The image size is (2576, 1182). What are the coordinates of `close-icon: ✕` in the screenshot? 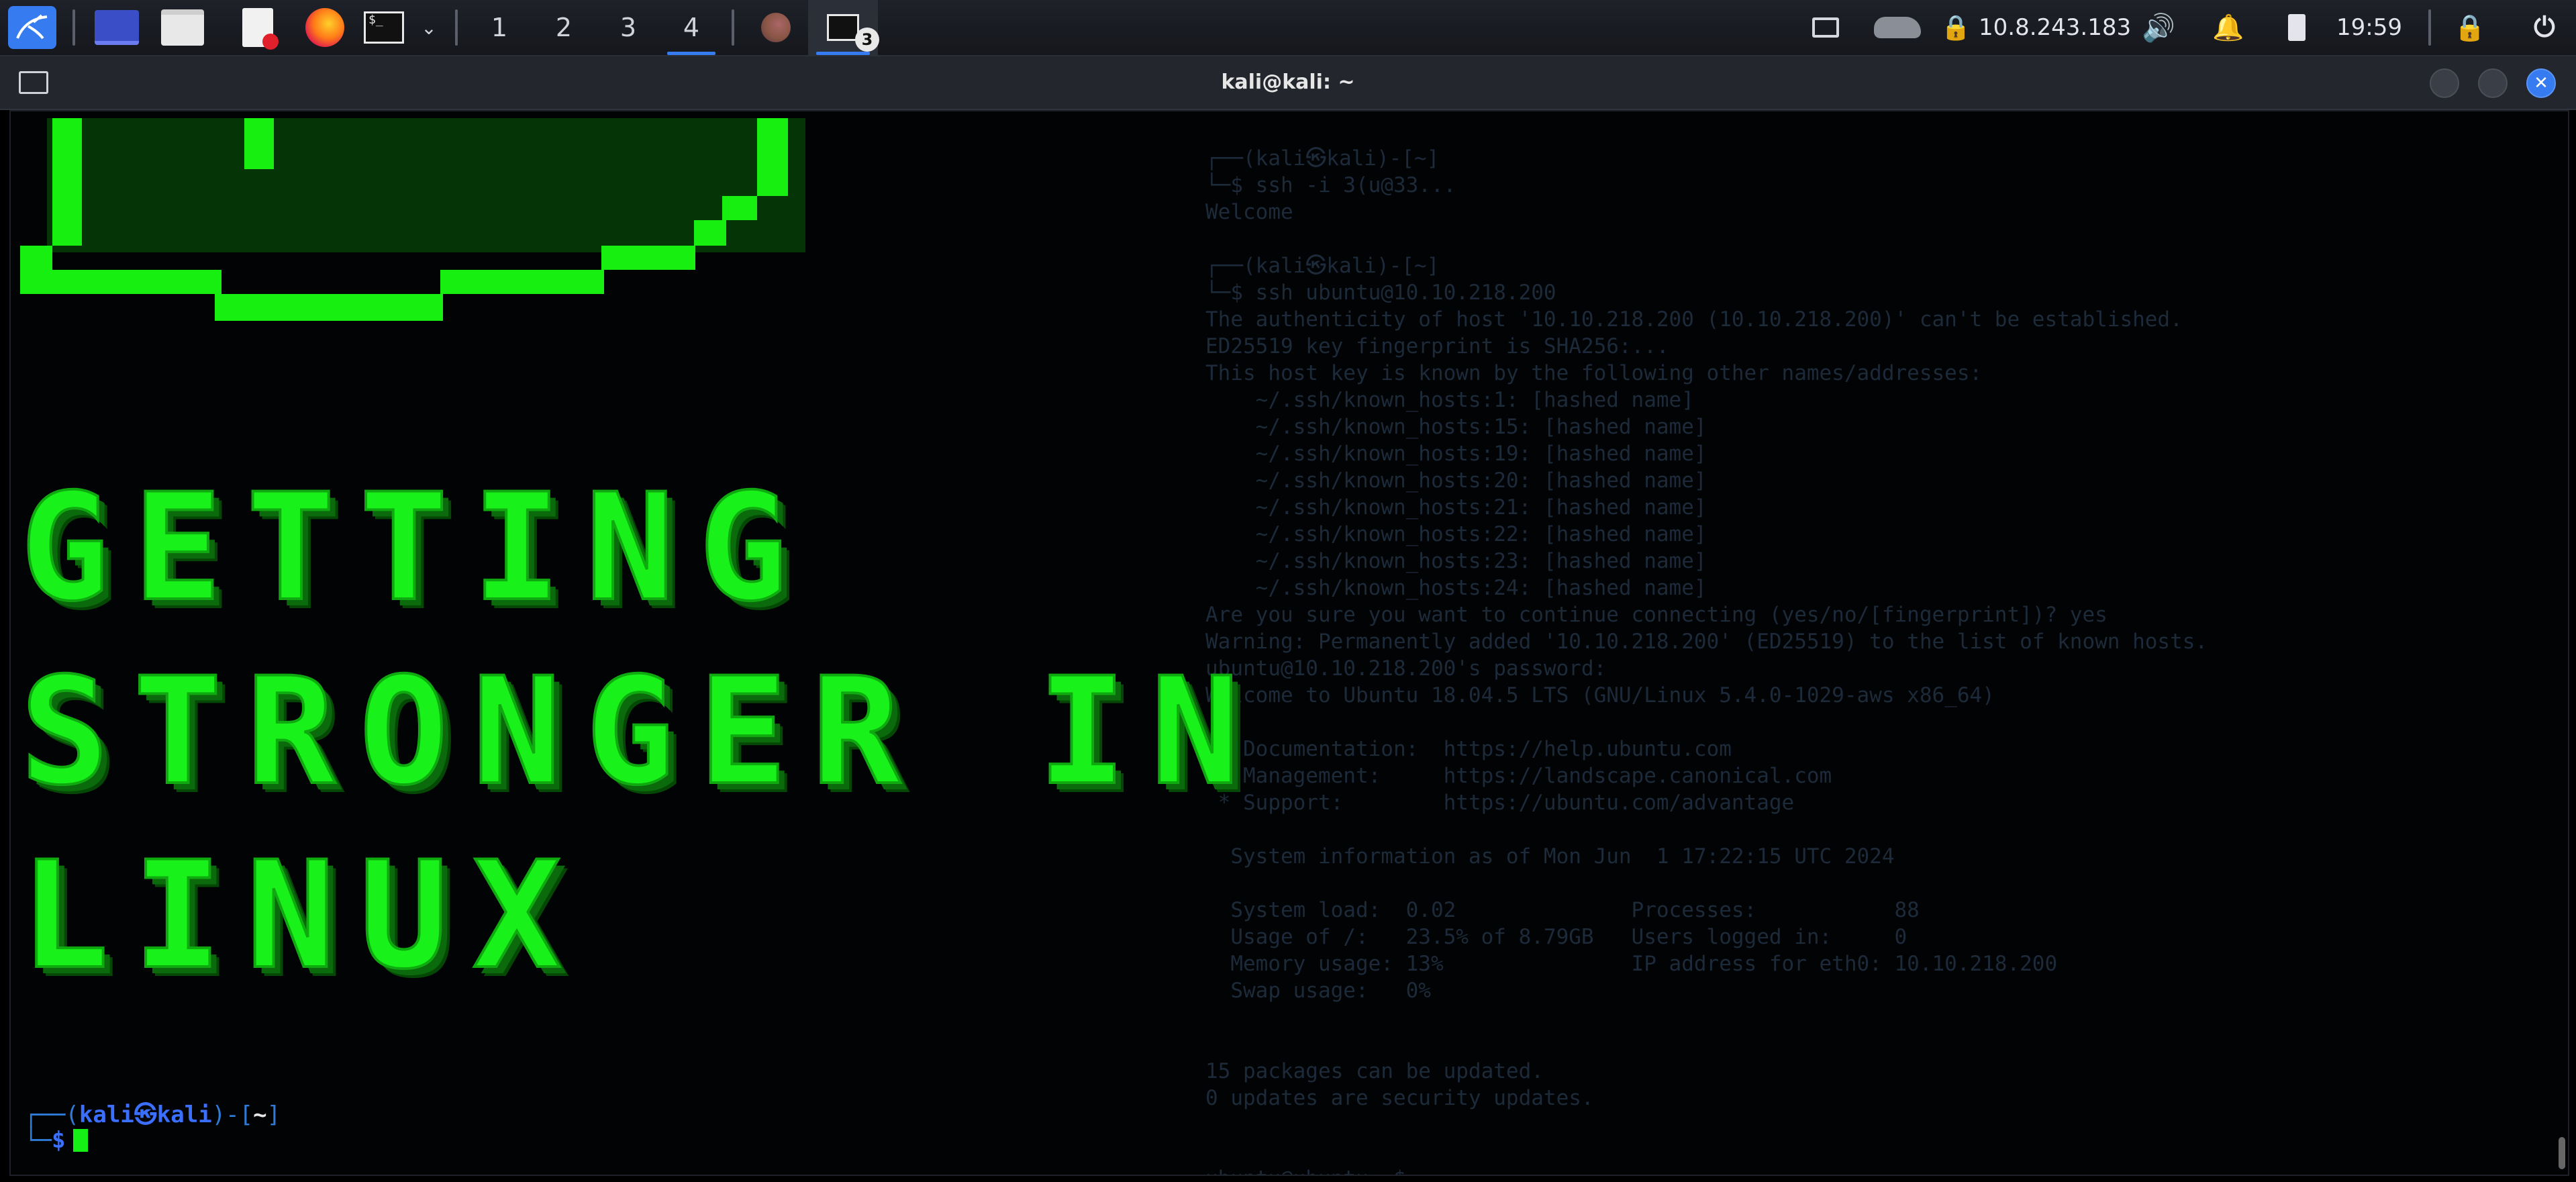 It's located at (2541, 83).